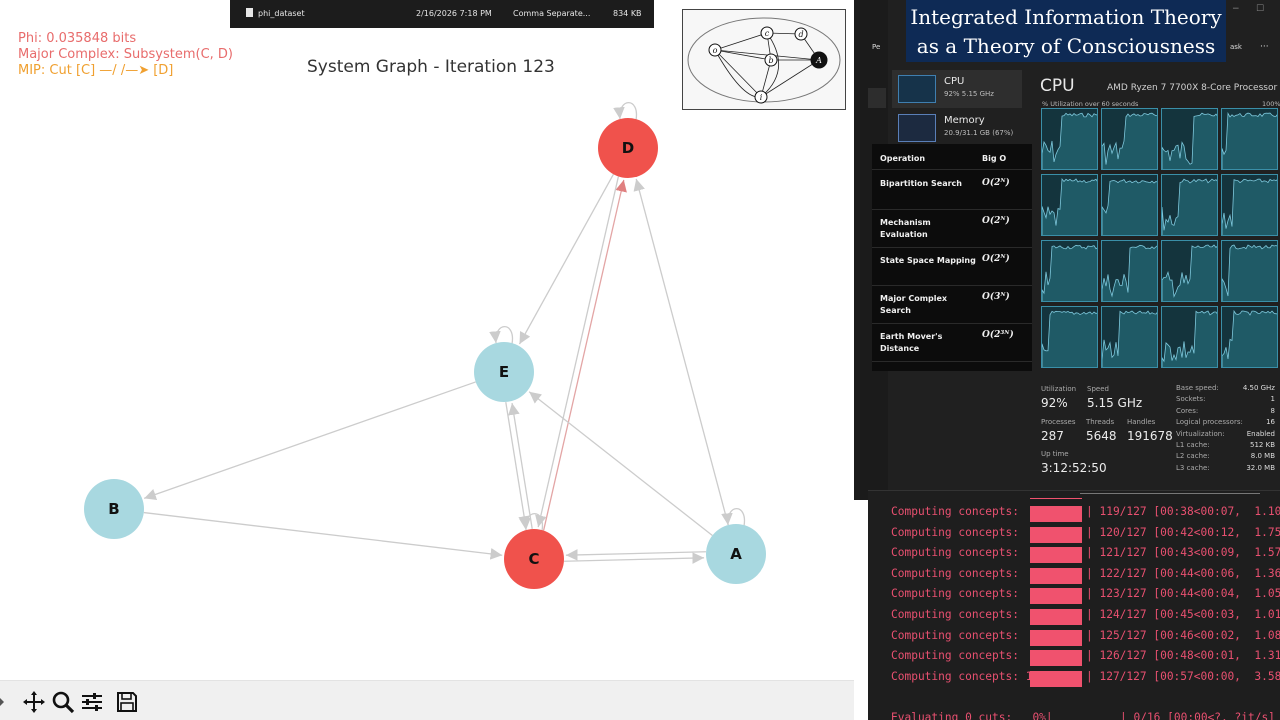  What do you see at coordinates (957, 89) in the screenshot?
I see `tile-cpu: CPU 92% 5.15 GHz` at bounding box center [957, 89].